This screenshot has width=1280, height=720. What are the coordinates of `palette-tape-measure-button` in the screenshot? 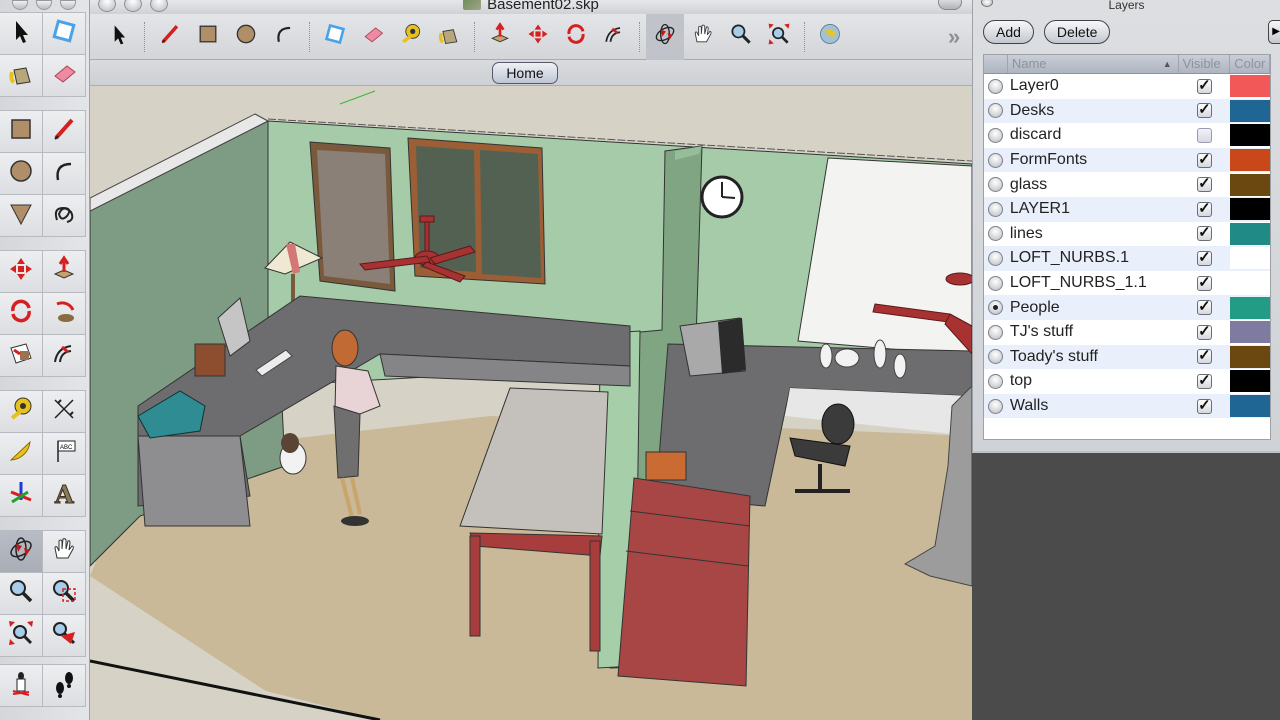 It's located at (21, 412).